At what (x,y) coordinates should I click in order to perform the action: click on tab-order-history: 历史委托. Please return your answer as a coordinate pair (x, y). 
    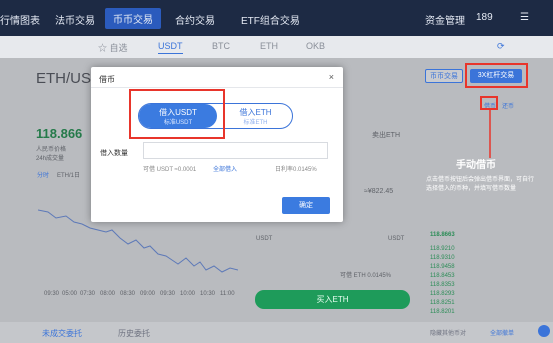
    Looking at the image, I should click on (134, 333).